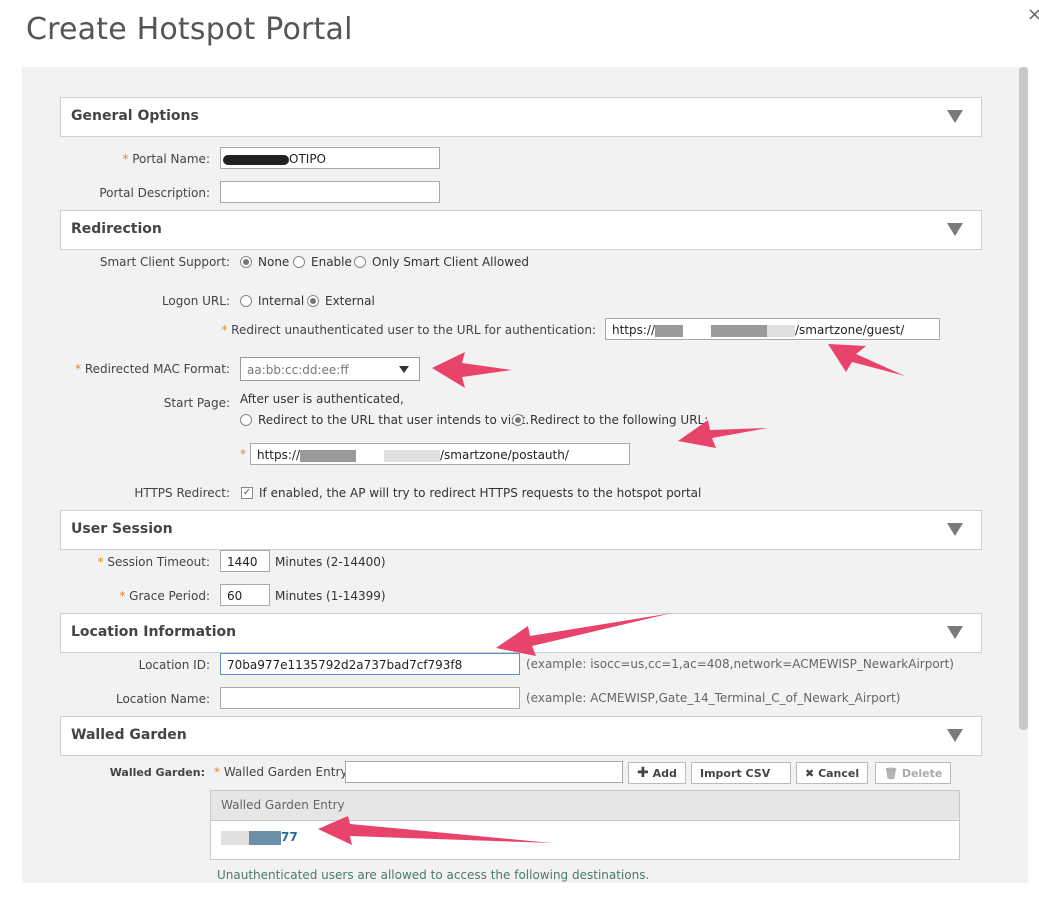 Image resolution: width=1039 pixels, height=903 pixels. Describe the element at coordinates (585, 806) in the screenshot. I see `table-header: Walled Garden Entry` at that location.